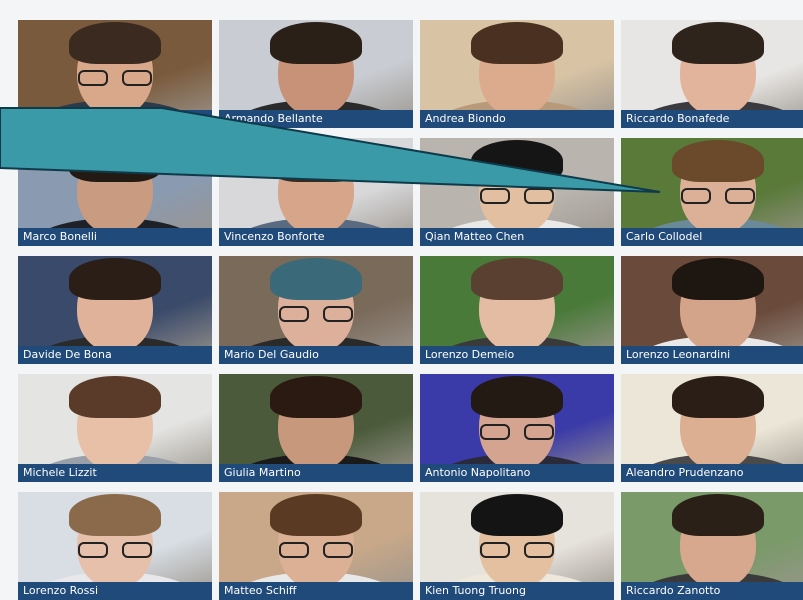 The height and width of the screenshot is (600, 803). I want to click on student-card: Carlo Collodel, so click(712, 192).